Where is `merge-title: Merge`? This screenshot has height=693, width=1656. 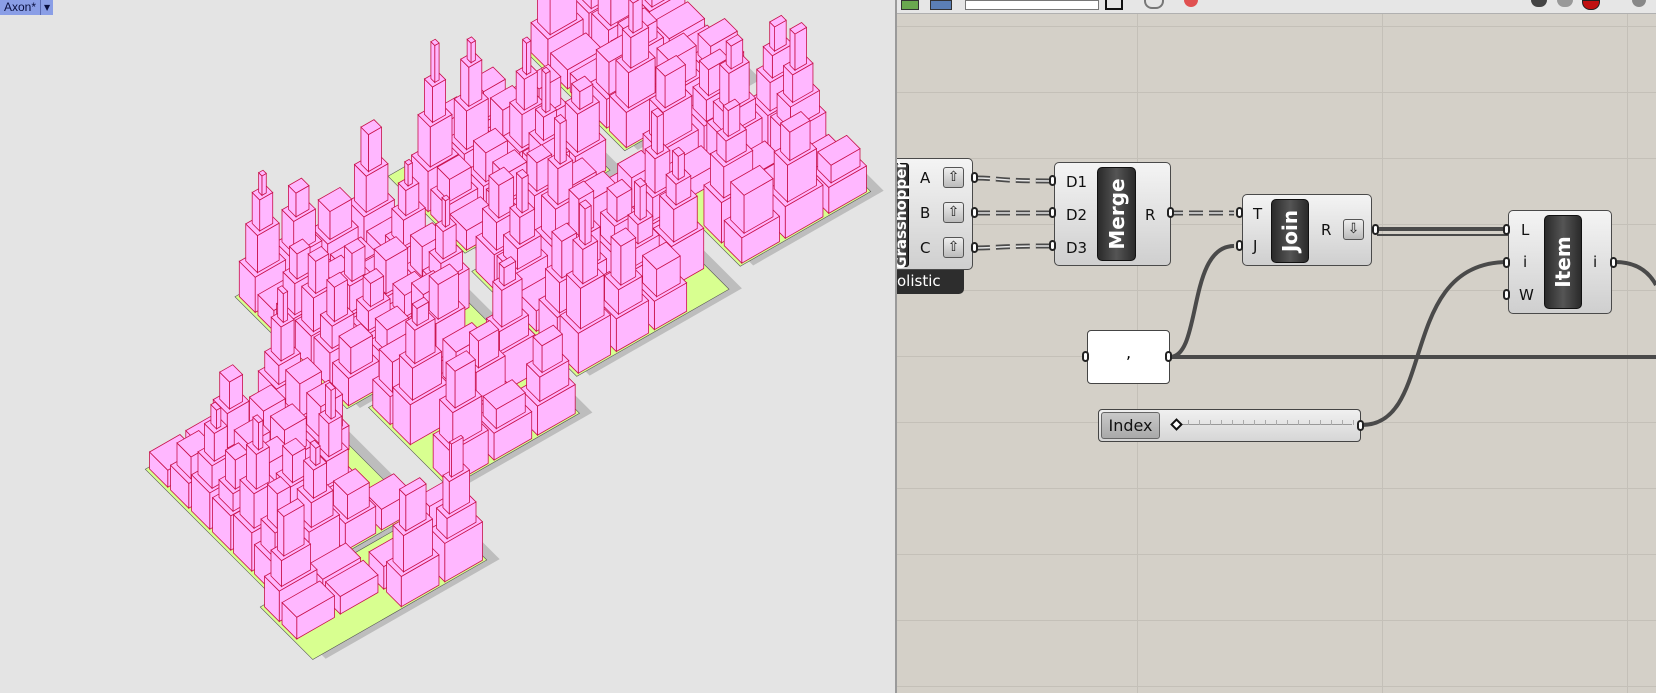 merge-title: Merge is located at coordinates (1116, 214).